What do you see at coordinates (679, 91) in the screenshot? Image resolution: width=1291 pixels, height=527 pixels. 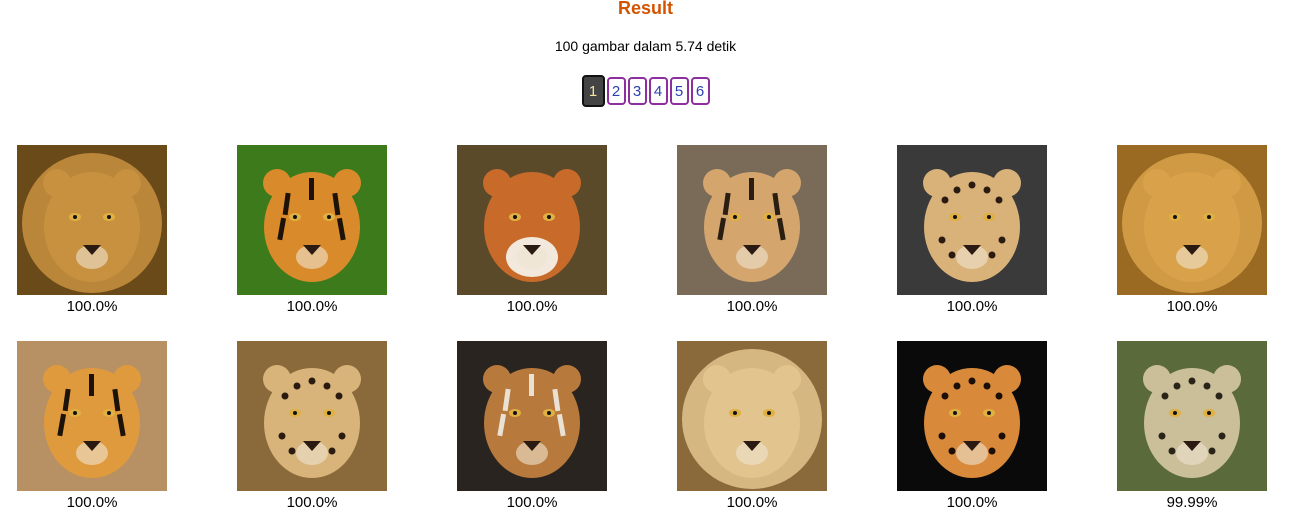 I see `page-button-5: 5` at bounding box center [679, 91].